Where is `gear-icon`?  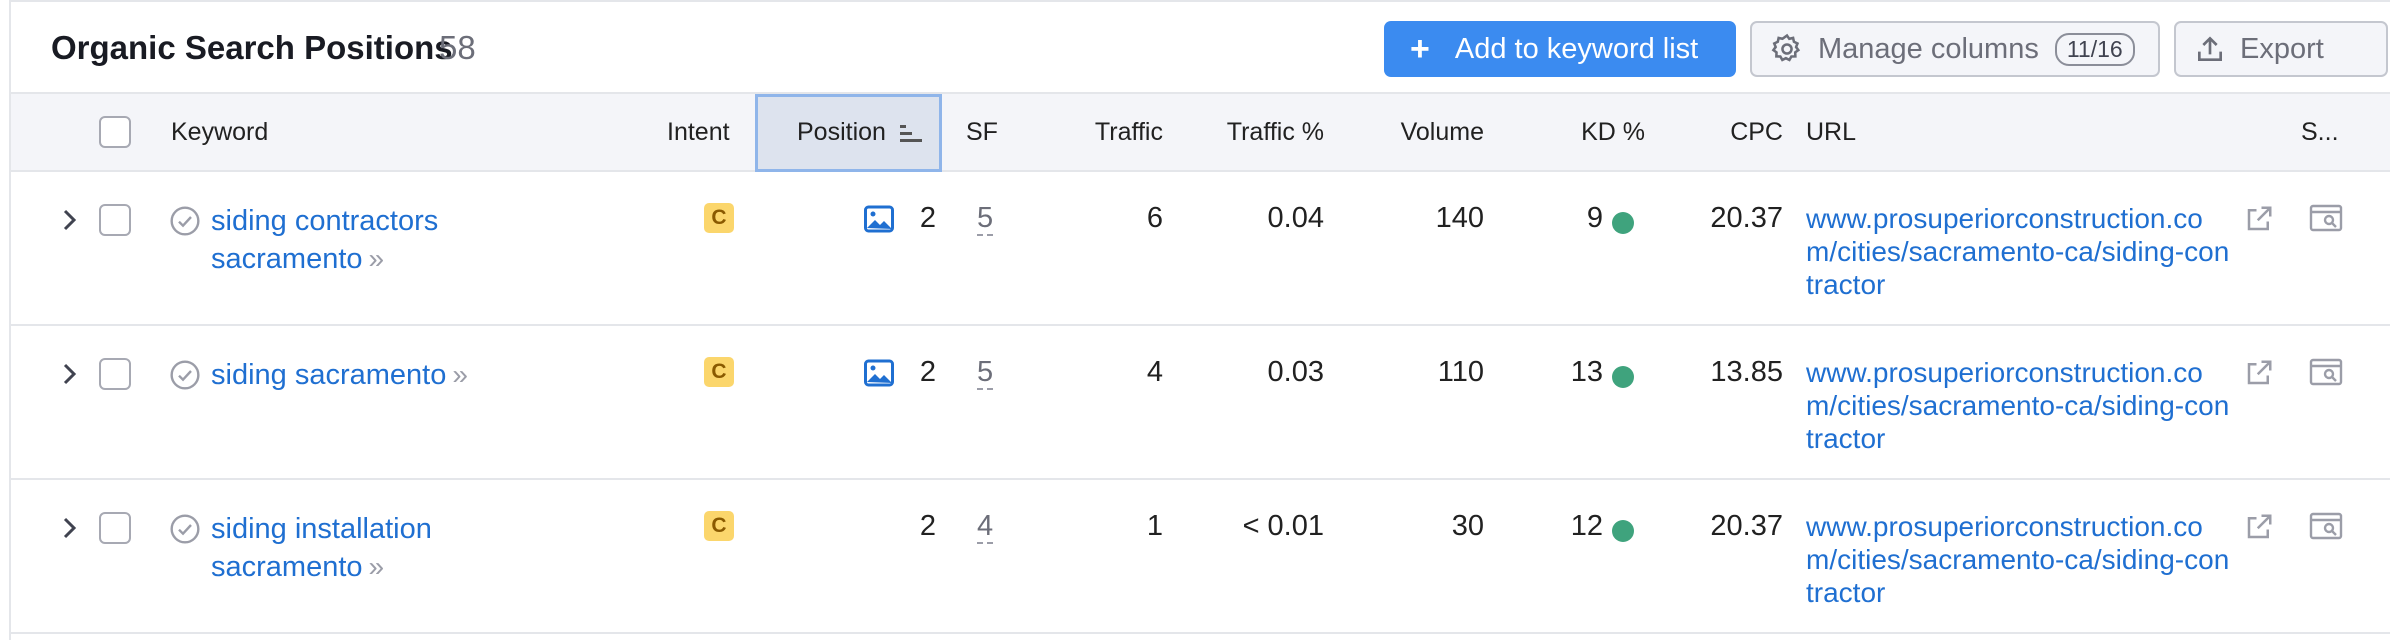
gear-icon is located at coordinates (1786, 47).